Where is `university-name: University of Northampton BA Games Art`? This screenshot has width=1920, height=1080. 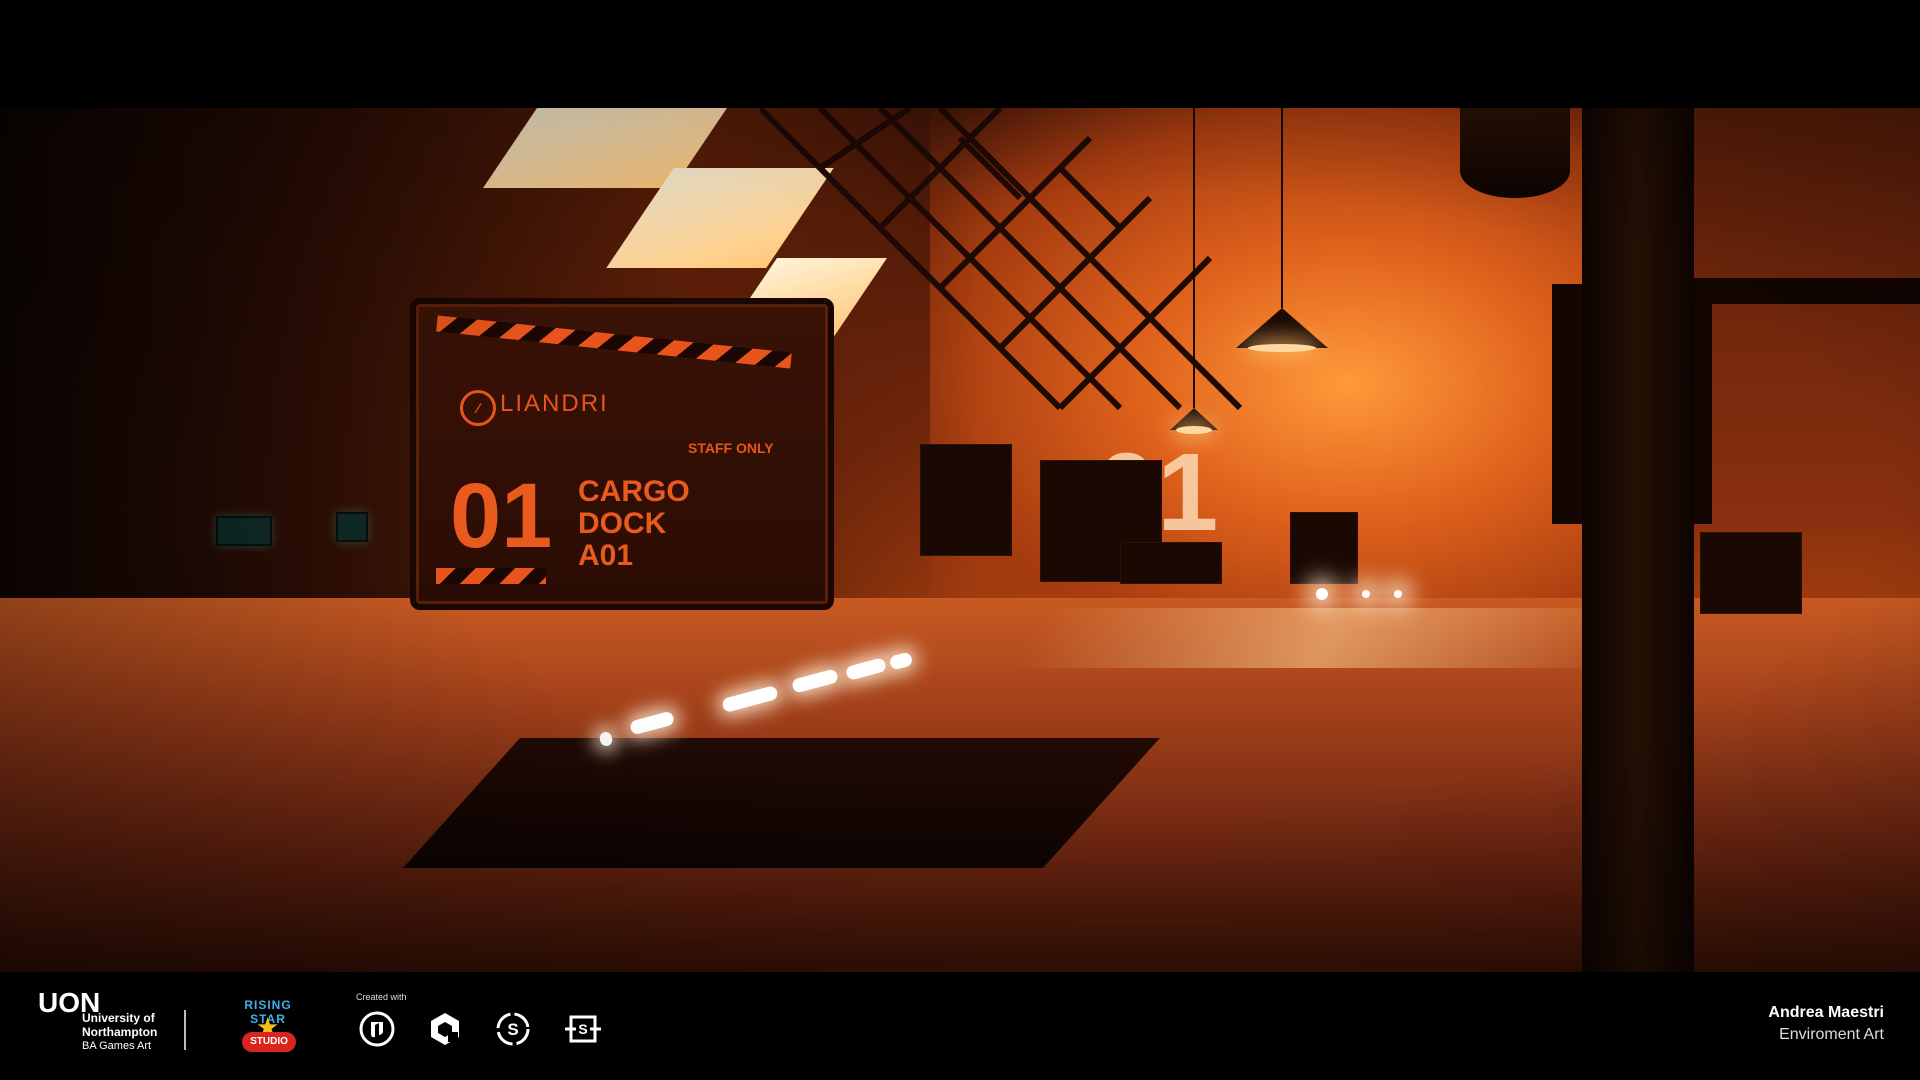 university-name: University of Northampton BA Games Art is located at coordinates (120, 1031).